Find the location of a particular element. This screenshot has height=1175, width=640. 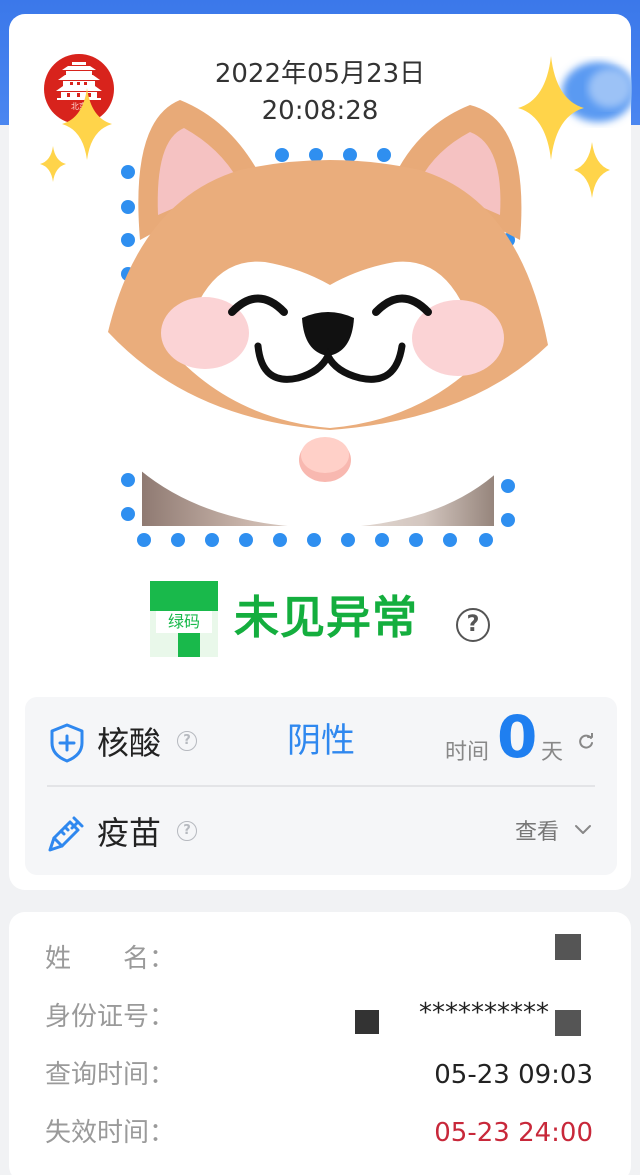

health-panel: 核酸 ? 阴性 时间 0 天 疫苗 ? 查看 is located at coordinates (321, 786).